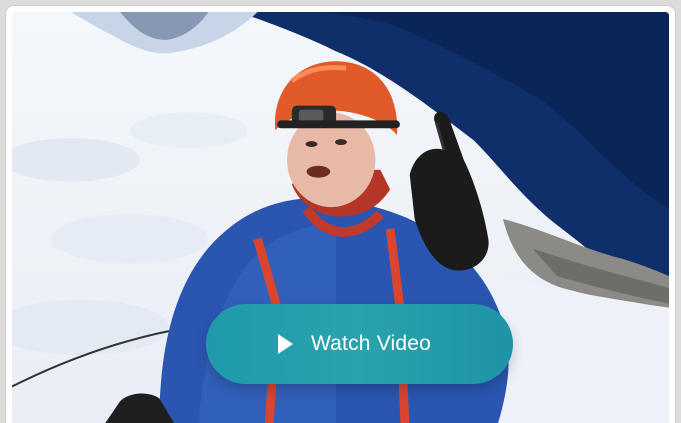  What do you see at coordinates (371, 343) in the screenshot?
I see `watch-video-label: Watch Video` at bounding box center [371, 343].